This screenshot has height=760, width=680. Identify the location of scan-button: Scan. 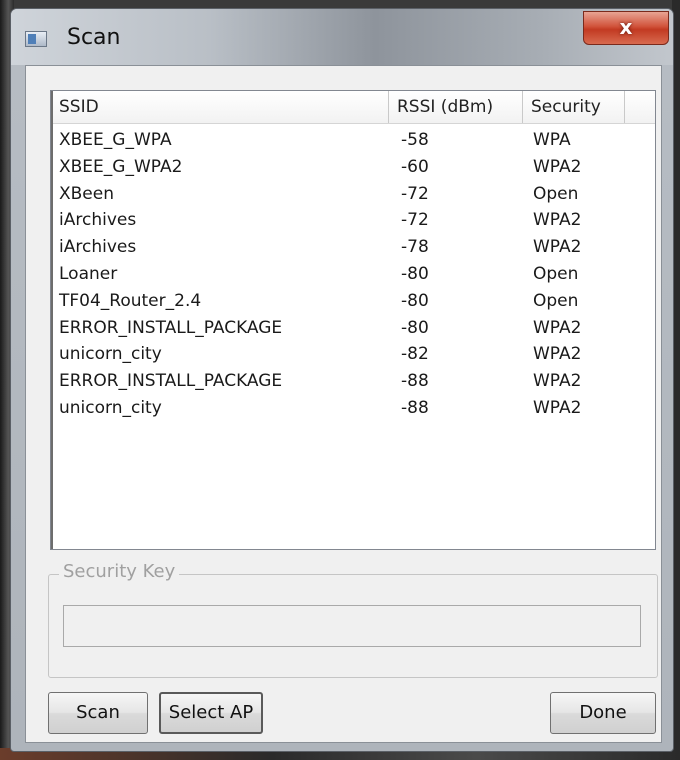
(98, 713).